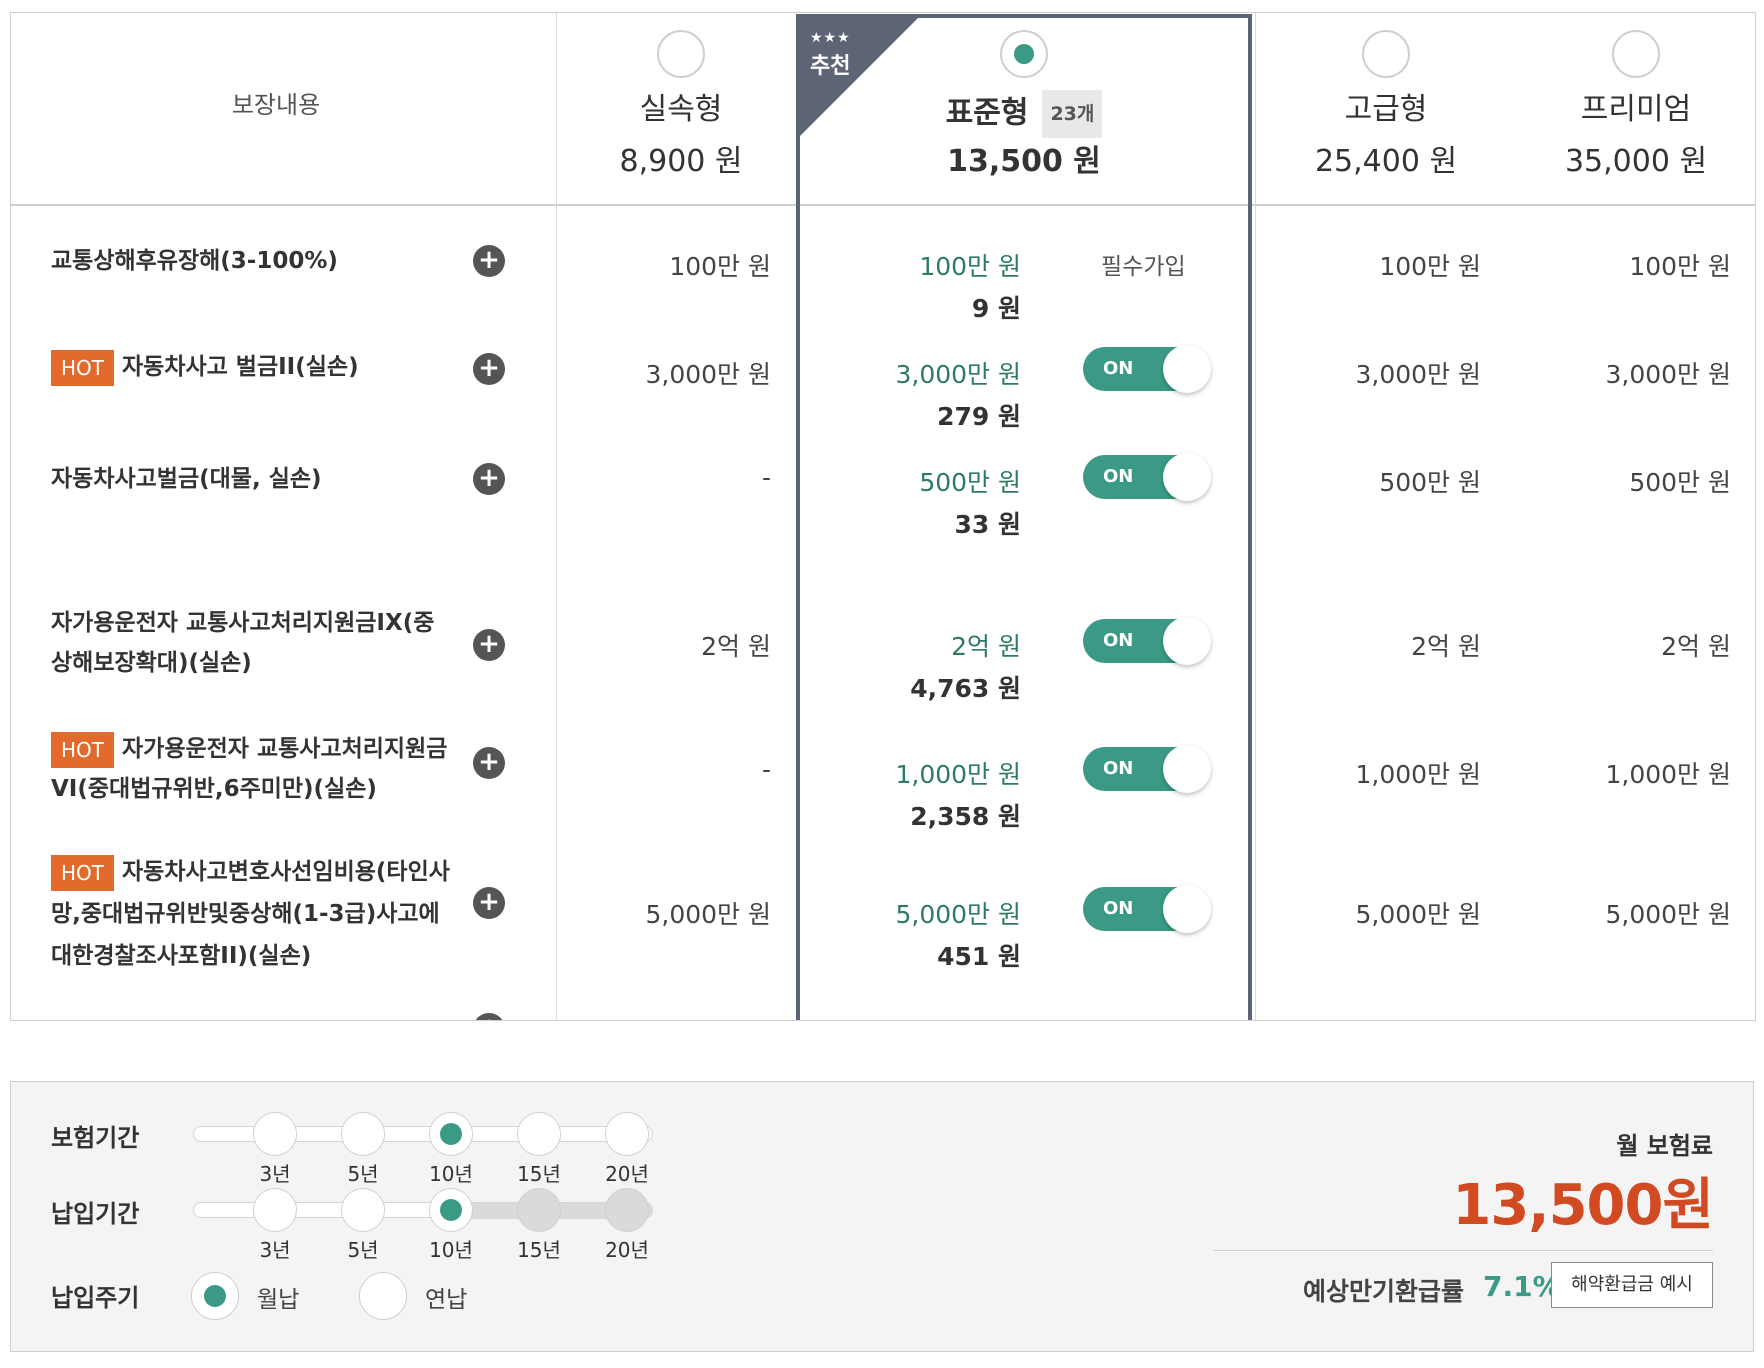  Describe the element at coordinates (1024, 161) in the screenshot. I see `plan-price: 13,500 원` at that location.